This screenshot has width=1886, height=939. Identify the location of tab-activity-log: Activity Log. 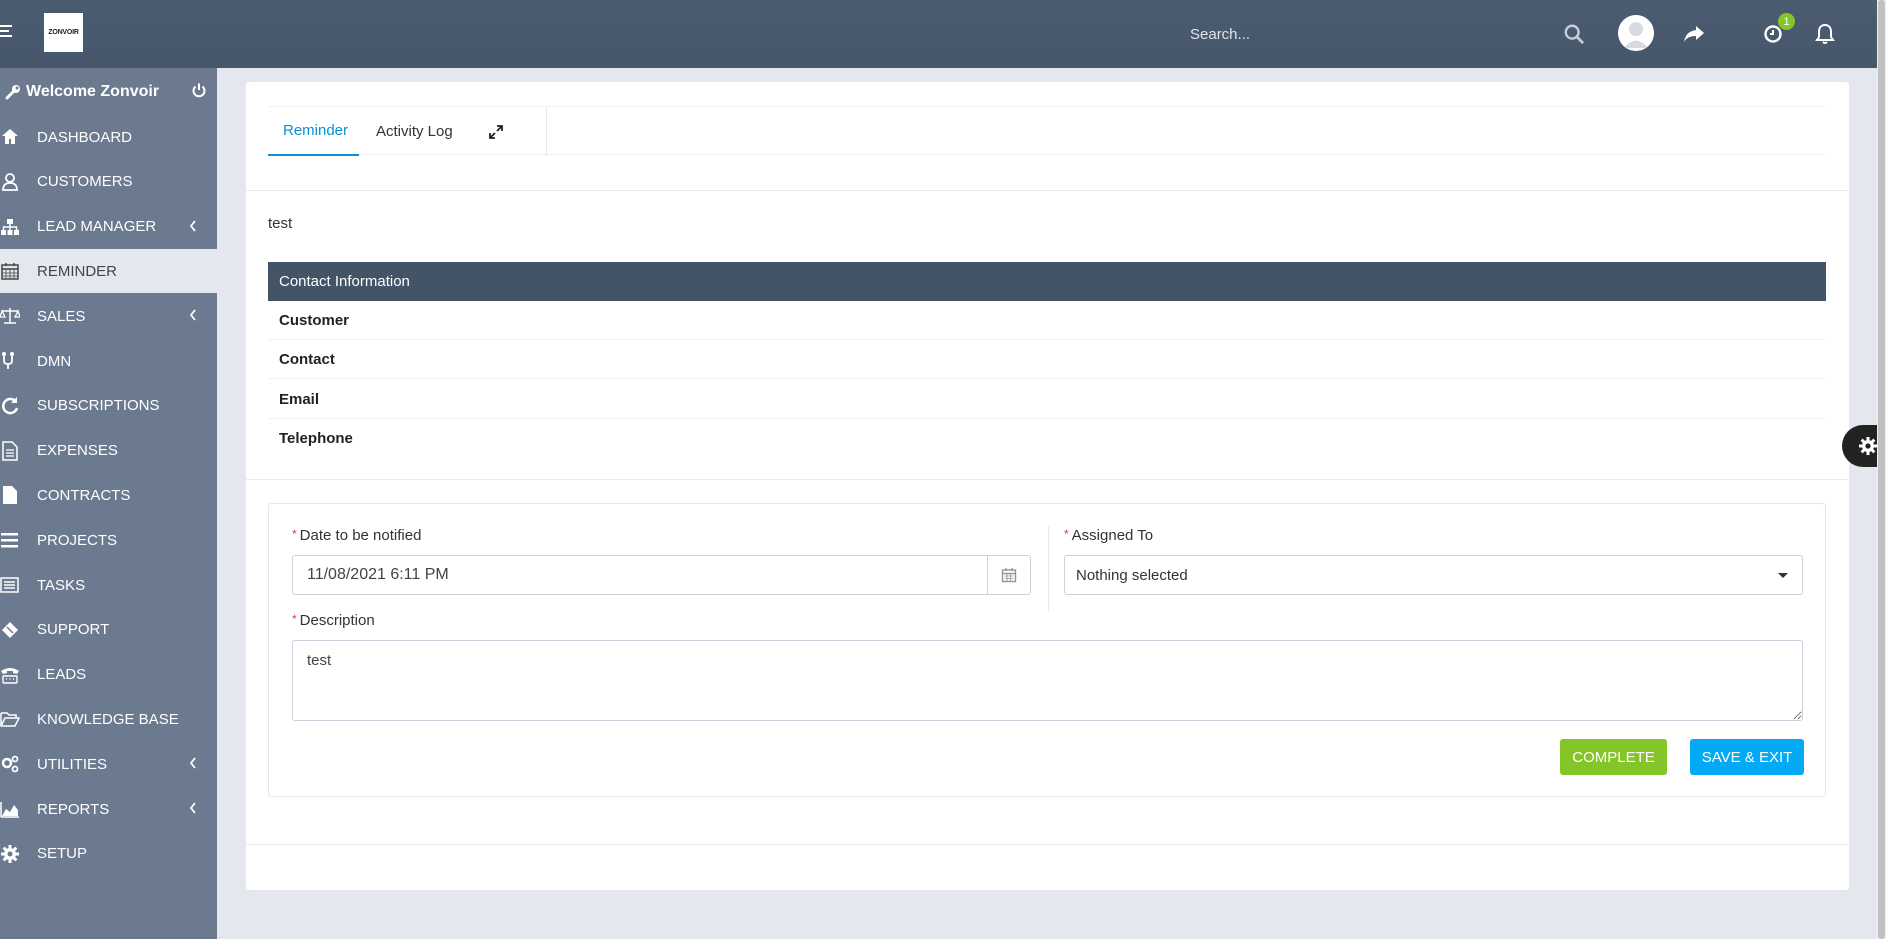
(414, 131).